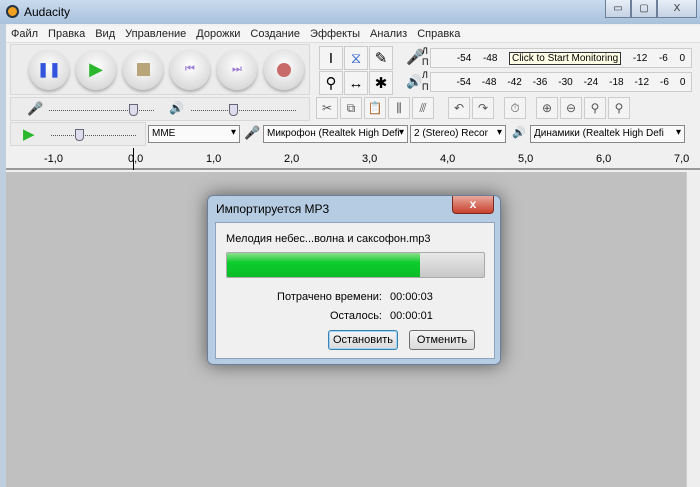 The height and width of the screenshot is (487, 700). I want to click on menu-help: Справка, so click(438, 34).